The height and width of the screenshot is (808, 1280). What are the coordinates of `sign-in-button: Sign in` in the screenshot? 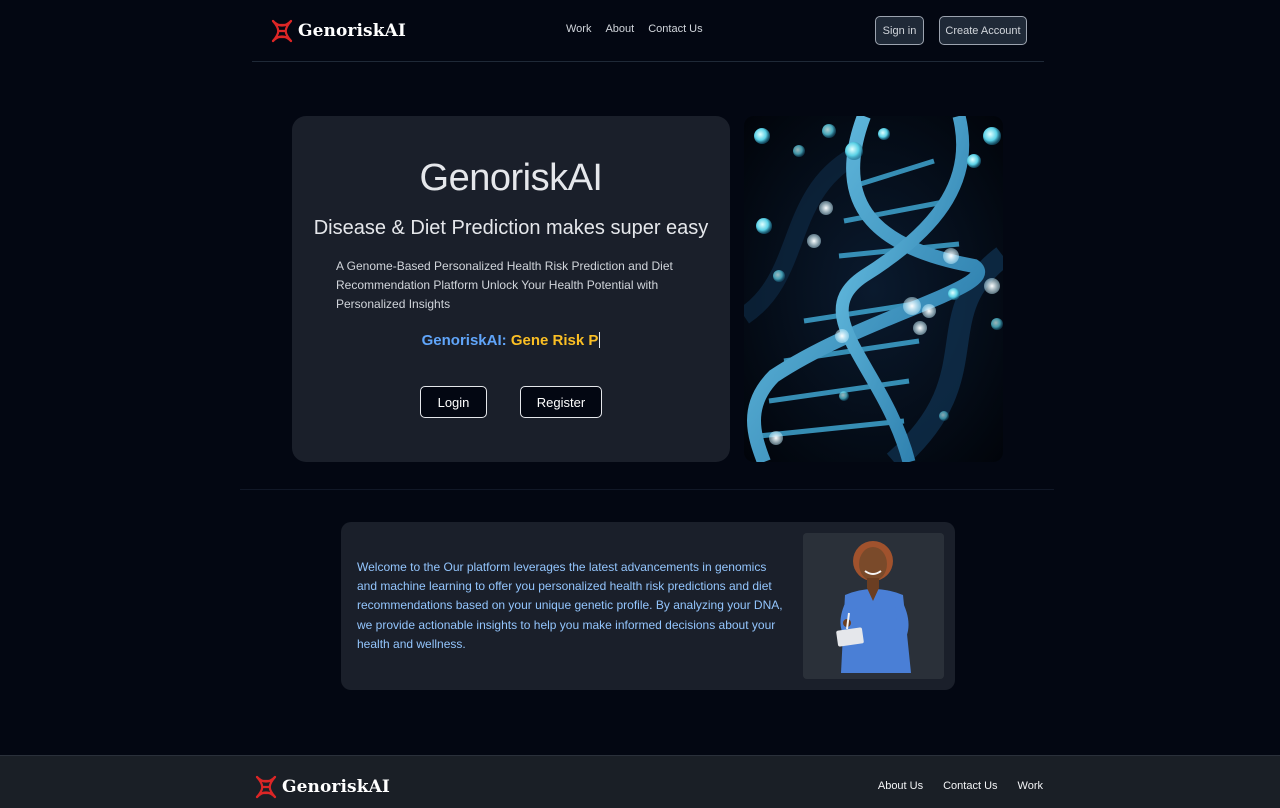 It's located at (899, 30).